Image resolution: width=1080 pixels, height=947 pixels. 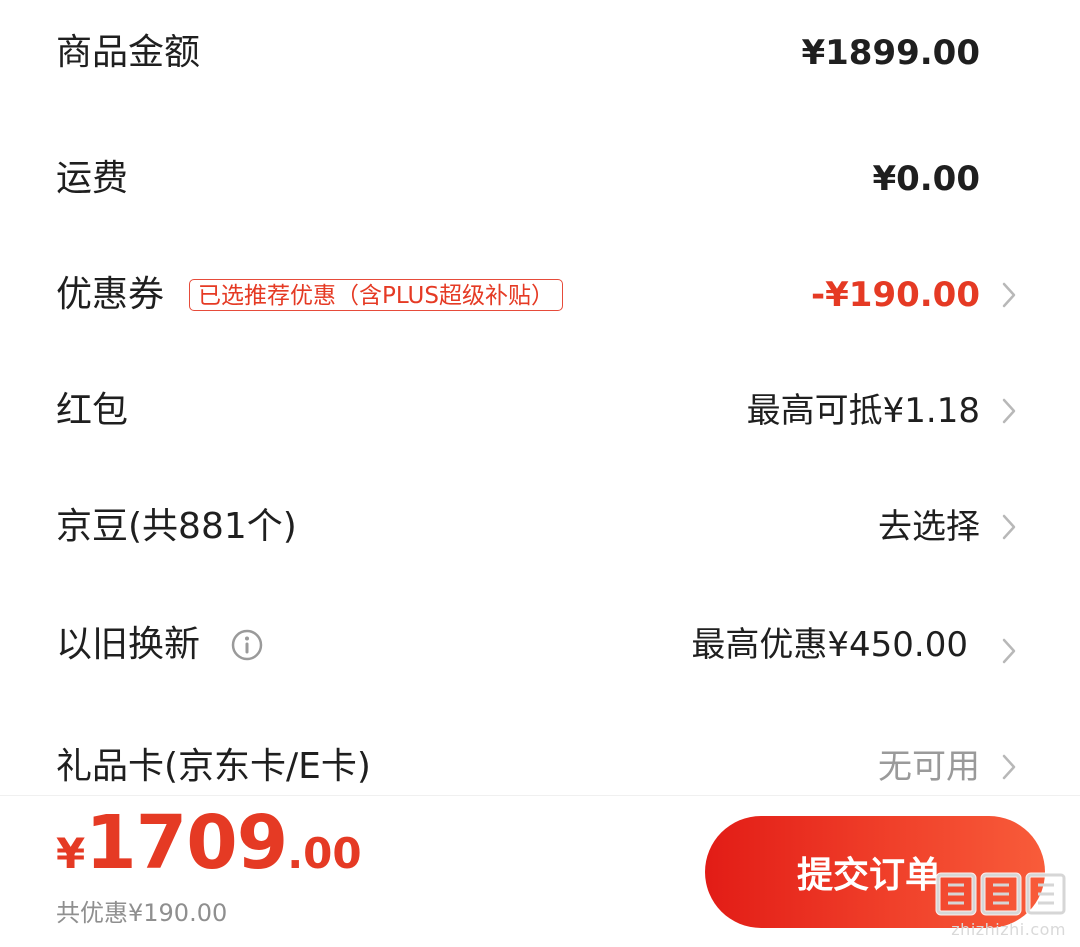 What do you see at coordinates (863, 411) in the screenshot?
I see `red-packet-value: 最高可抵¥1.18` at bounding box center [863, 411].